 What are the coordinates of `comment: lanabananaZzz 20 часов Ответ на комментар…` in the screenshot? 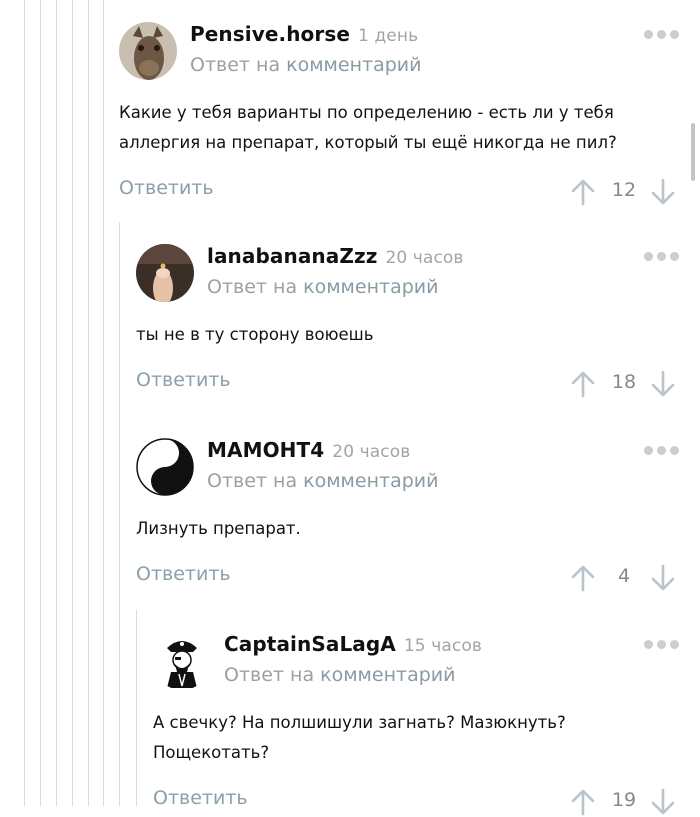 It's located at (408, 321).